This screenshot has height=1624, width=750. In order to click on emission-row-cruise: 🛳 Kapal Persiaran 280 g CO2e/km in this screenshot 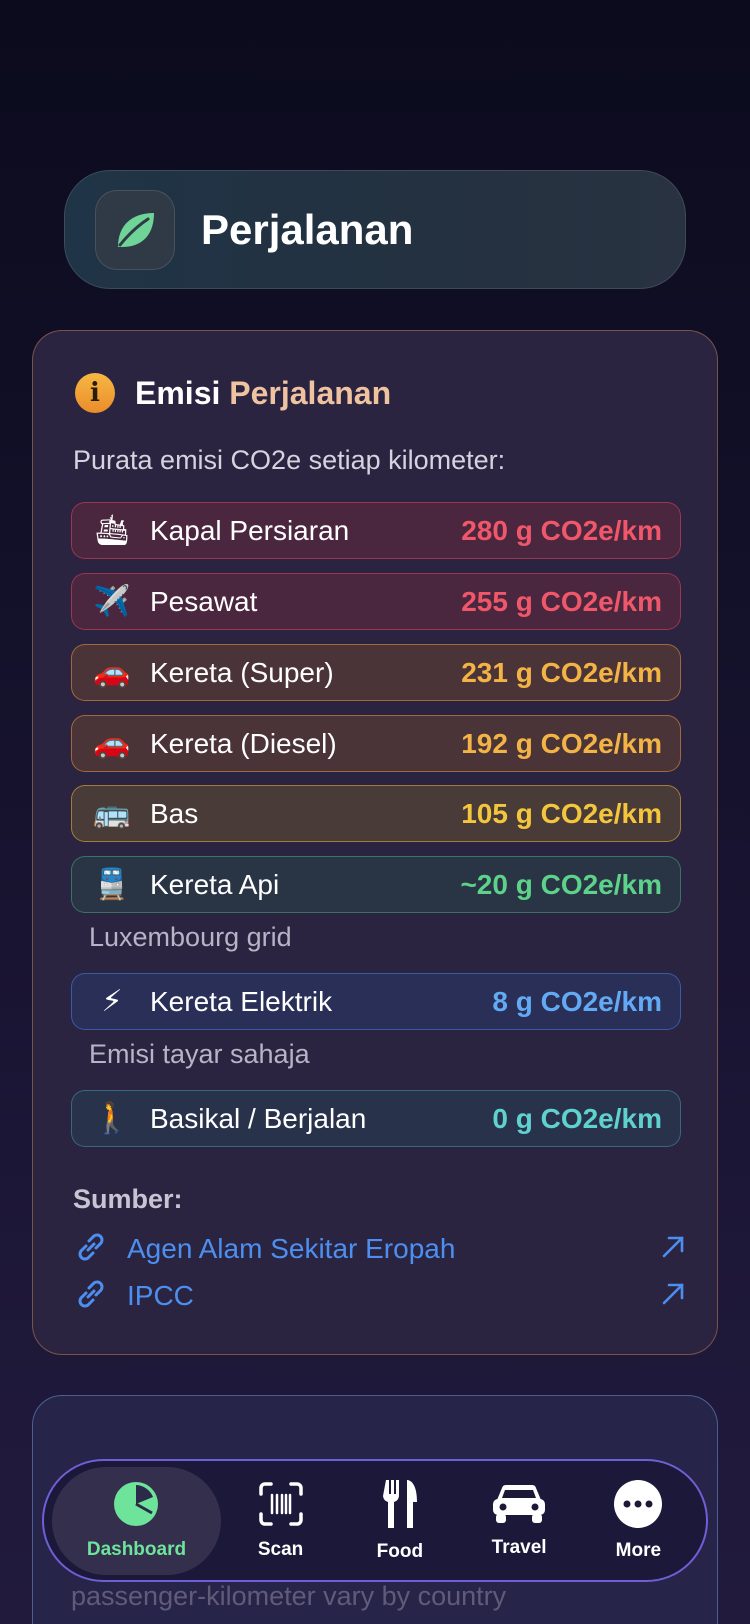, I will do `click(376, 530)`.